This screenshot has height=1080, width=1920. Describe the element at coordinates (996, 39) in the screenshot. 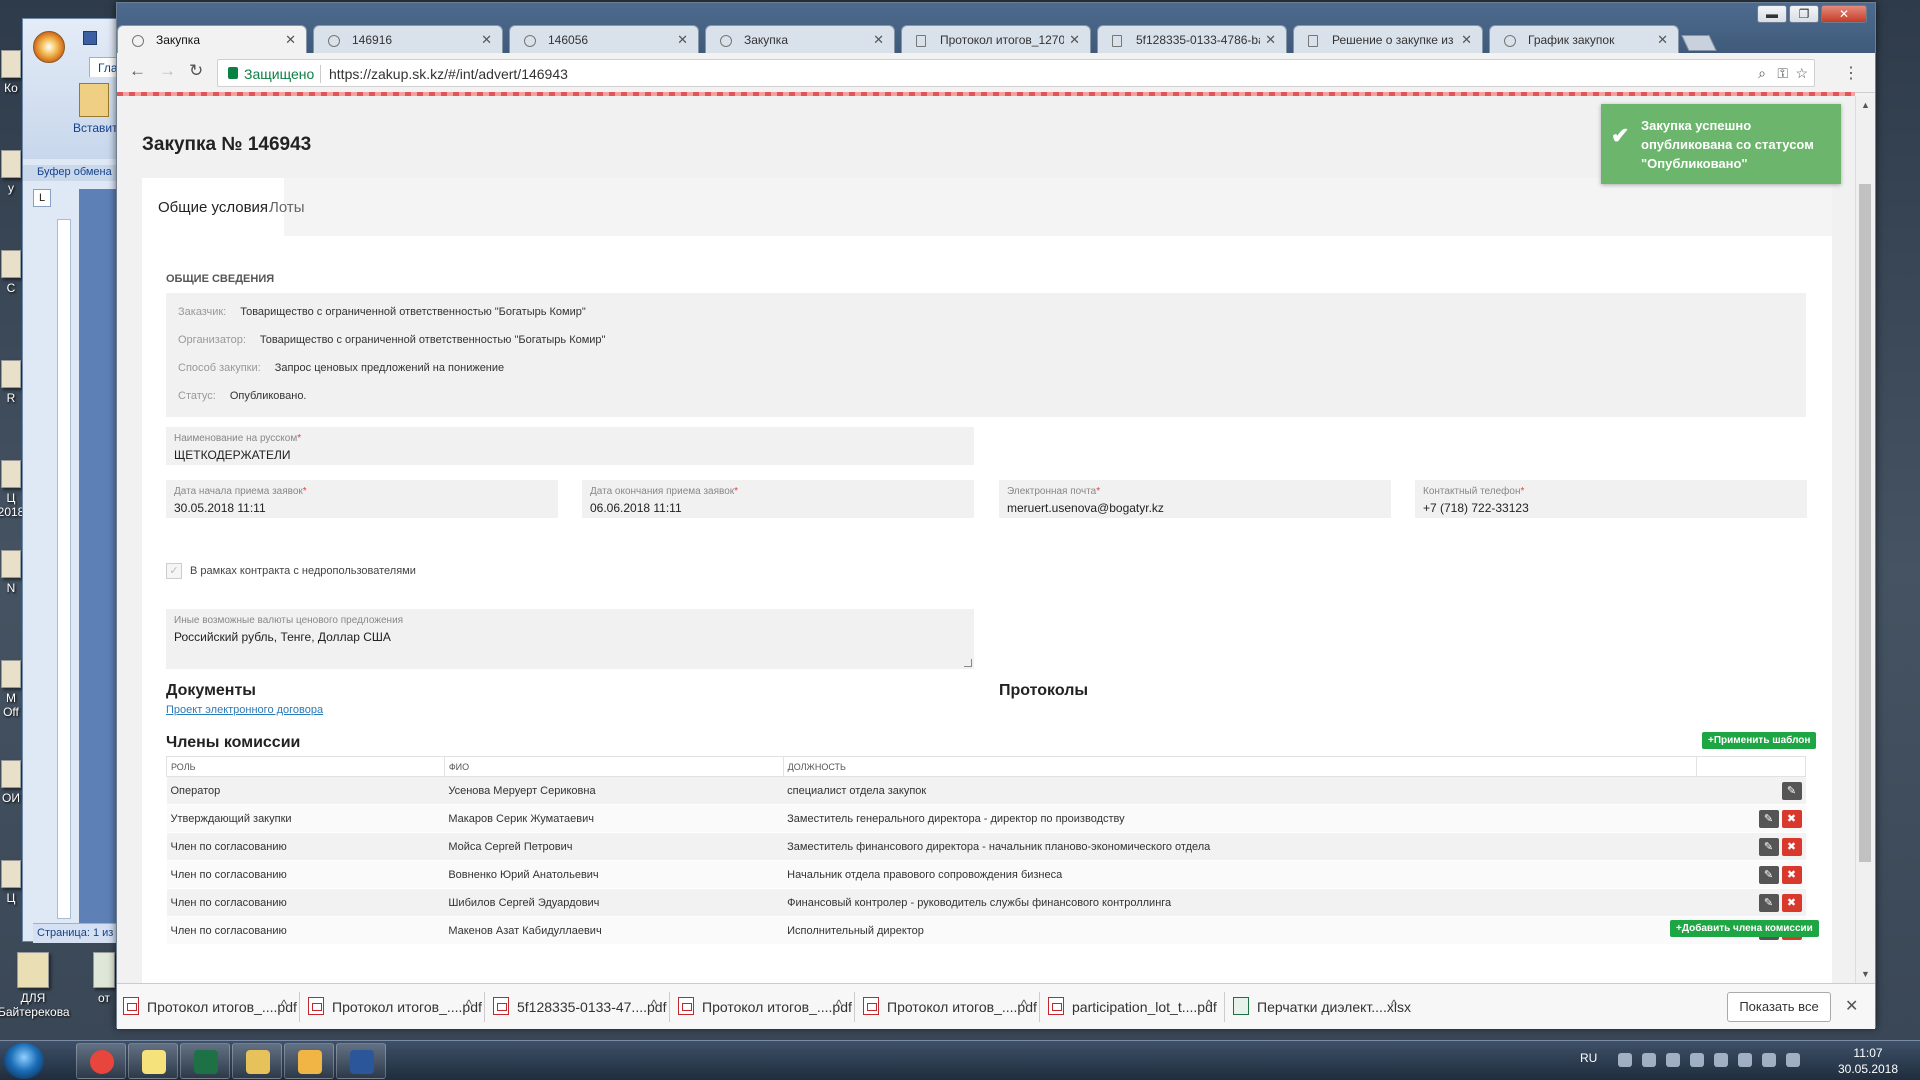

I see `browser-tab: Протокол итогов_12700 ✕` at that location.